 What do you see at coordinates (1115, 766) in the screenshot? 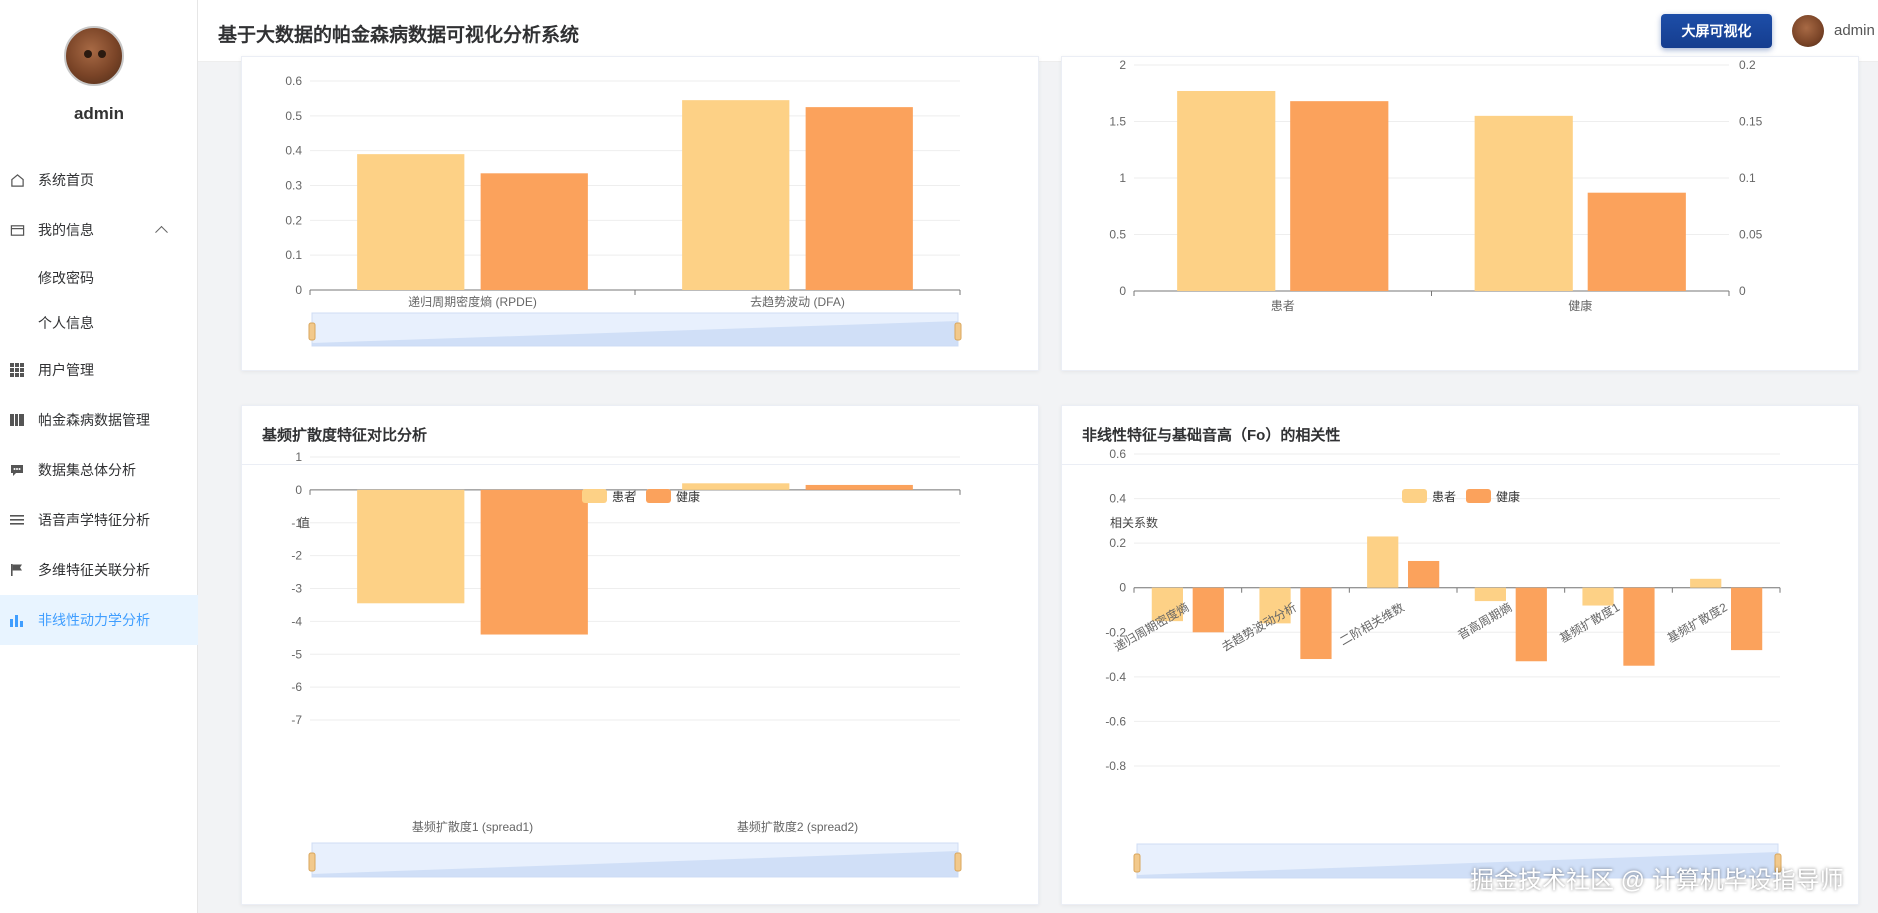
I see `y-tick-label: -0.8` at bounding box center [1115, 766].